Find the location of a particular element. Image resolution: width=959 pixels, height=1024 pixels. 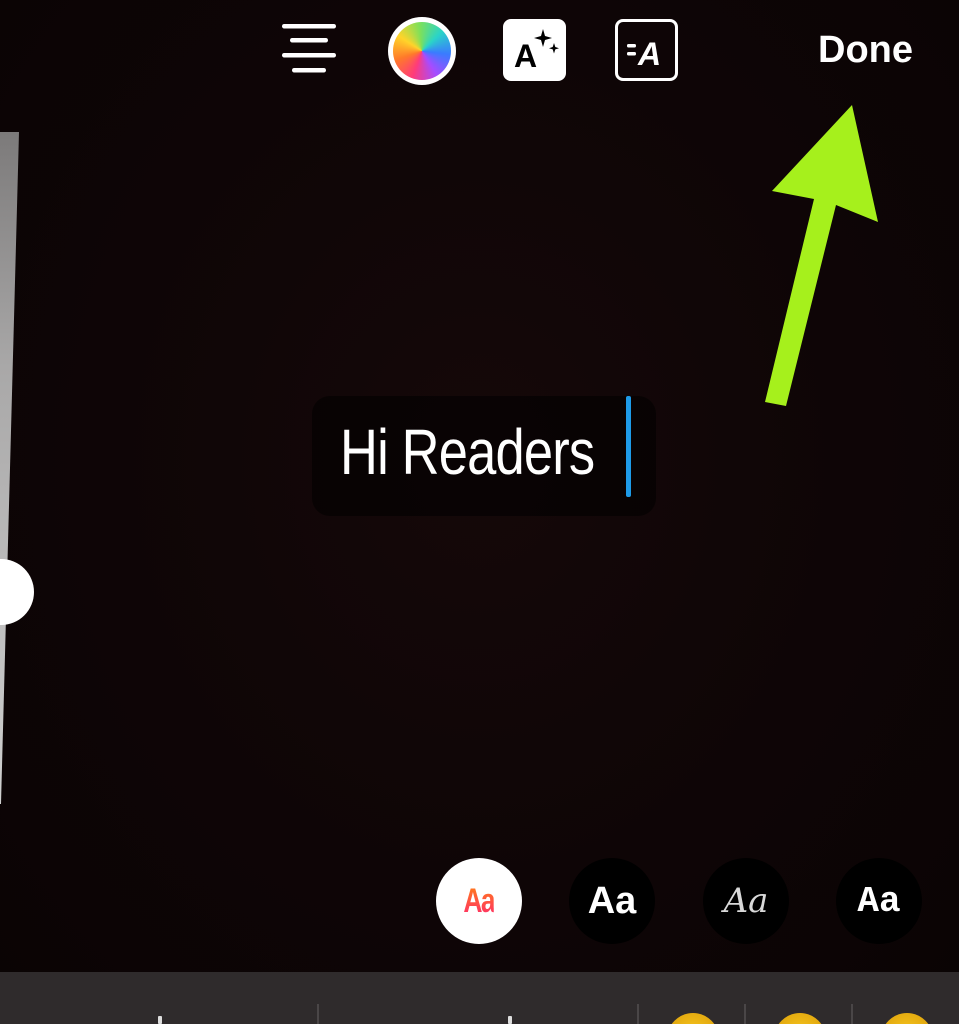

font-style-classic-selected: Aa is located at coordinates (479, 901).